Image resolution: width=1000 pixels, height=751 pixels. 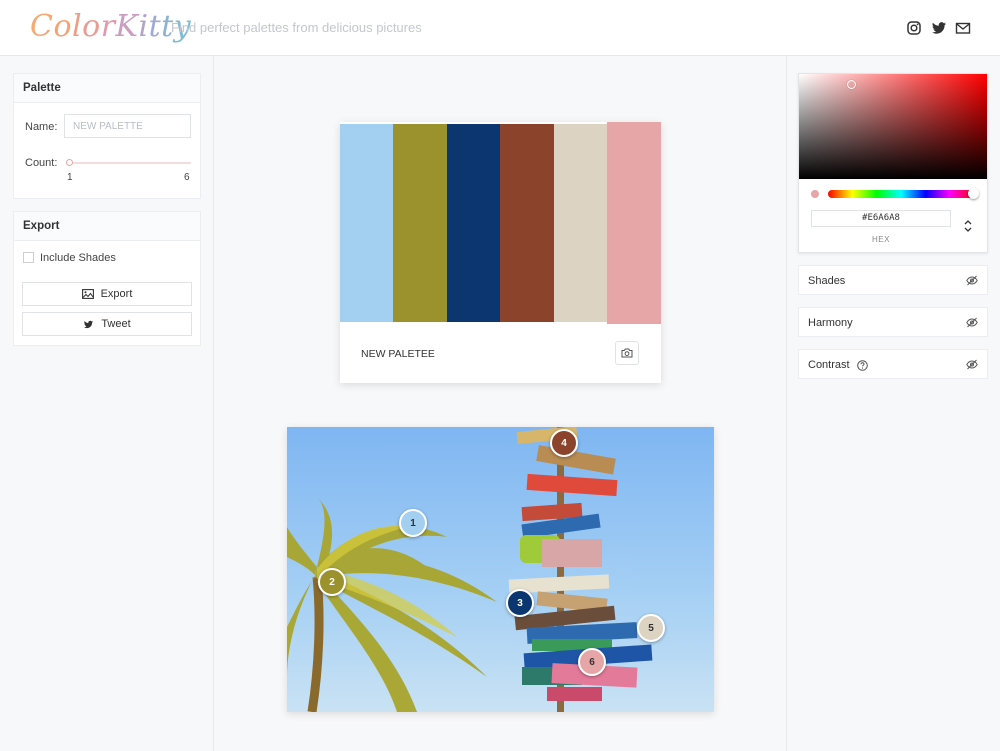 I want to click on palette-swatch-selected, so click(x=634, y=223).